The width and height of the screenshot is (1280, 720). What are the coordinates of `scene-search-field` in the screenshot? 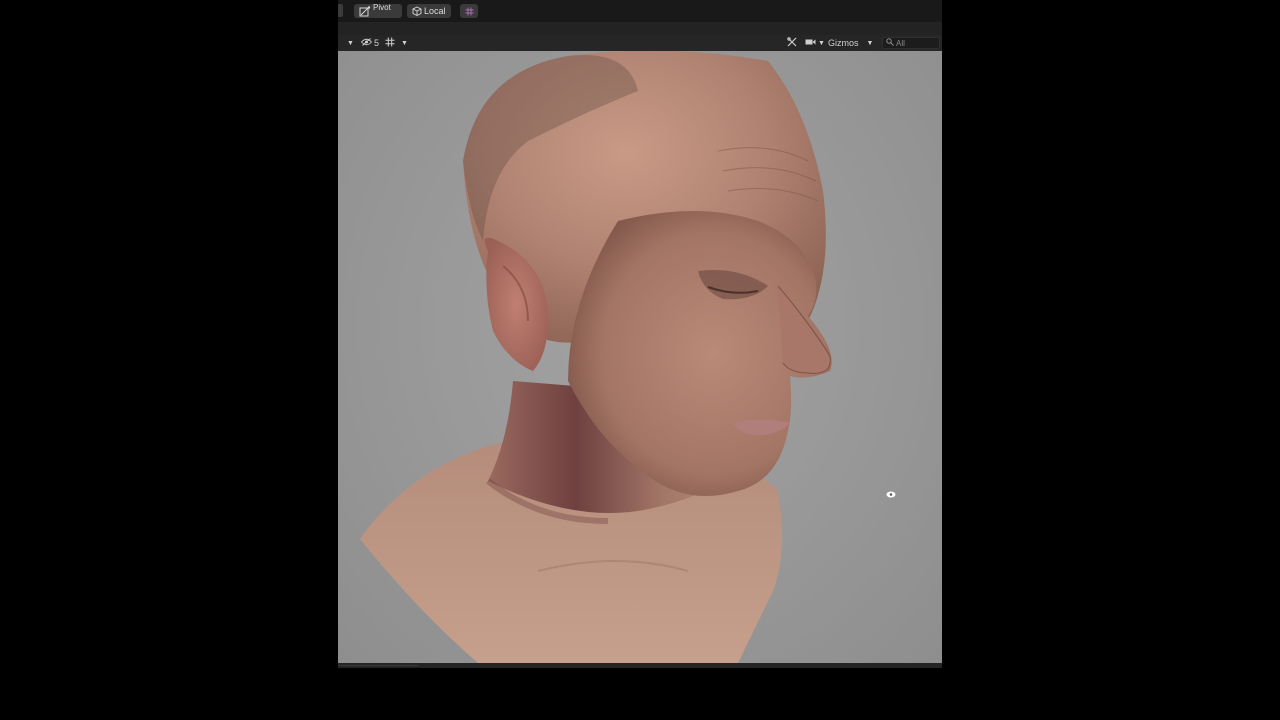 It's located at (911, 43).